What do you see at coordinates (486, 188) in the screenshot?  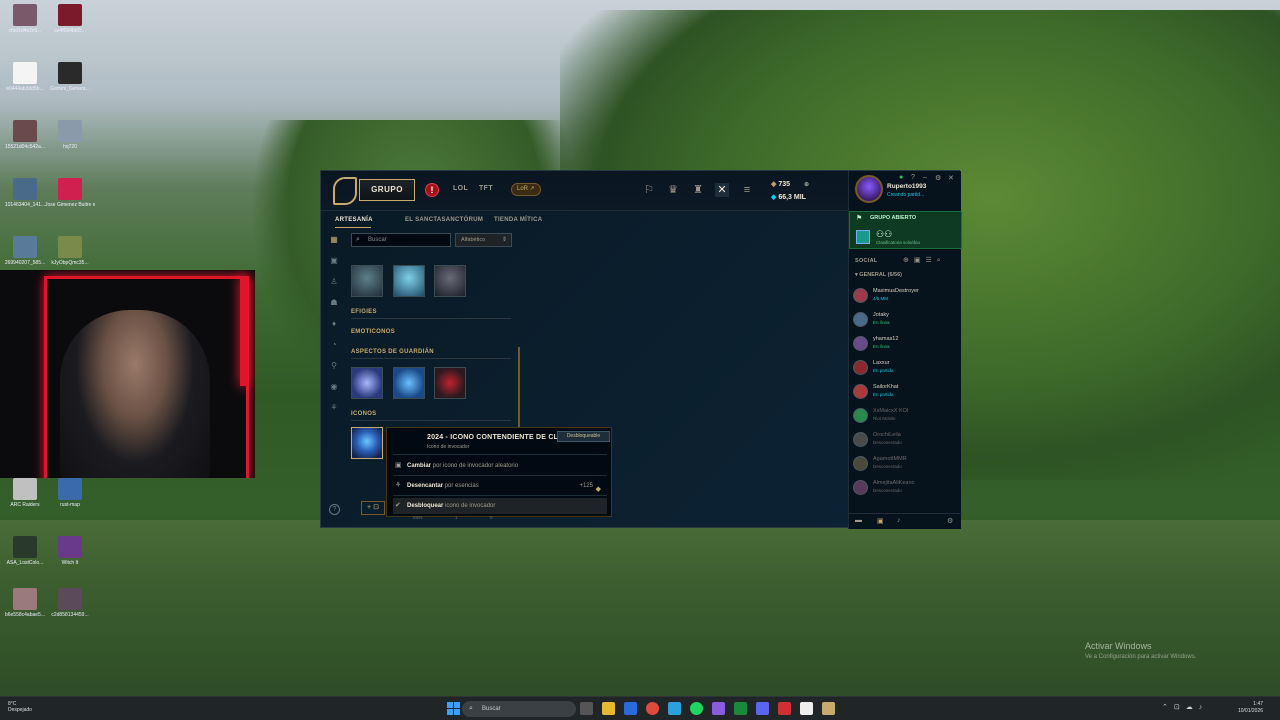 I see `nav-tft: TFT` at bounding box center [486, 188].